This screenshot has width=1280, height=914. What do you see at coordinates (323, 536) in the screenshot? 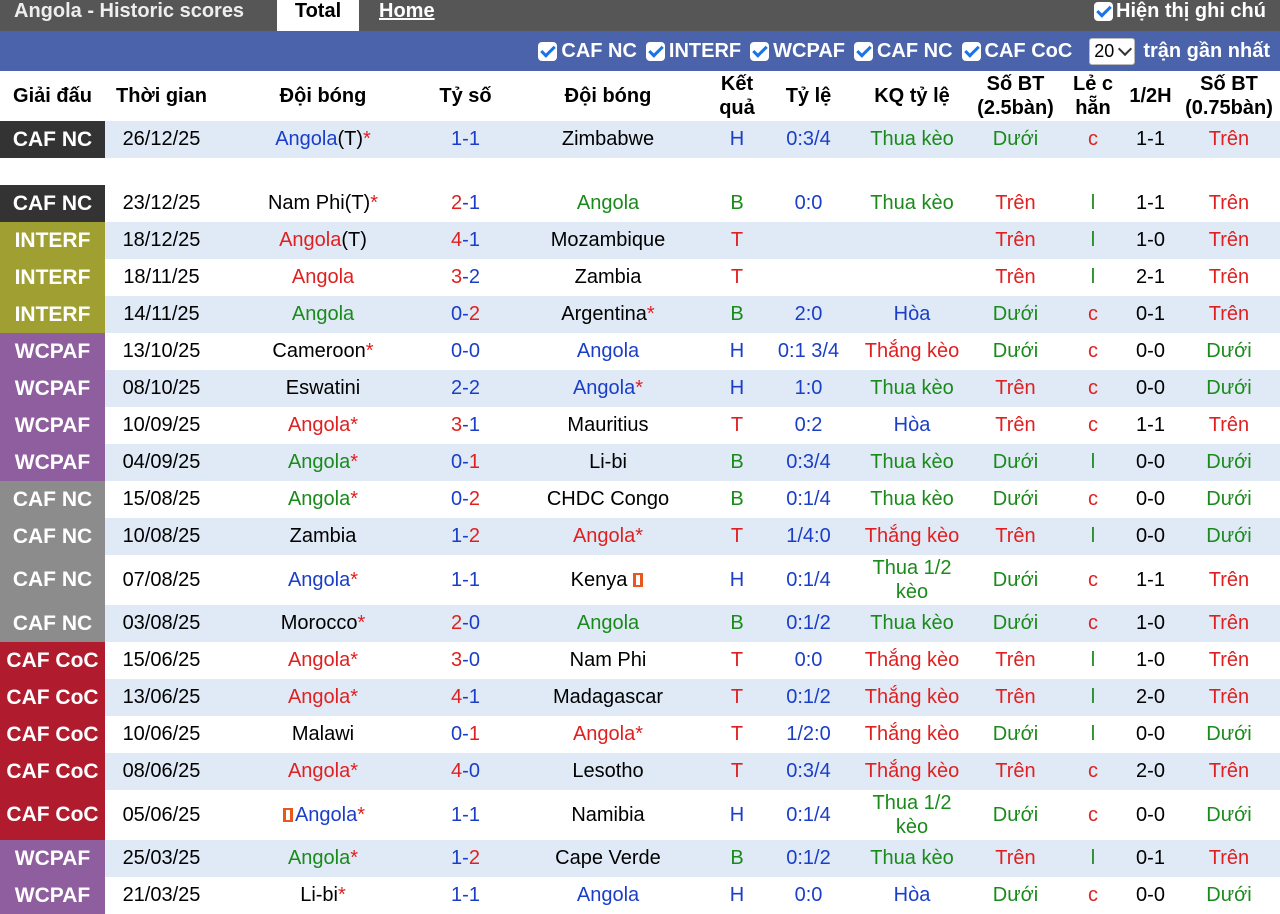
I see `home-team: Zambia` at bounding box center [323, 536].